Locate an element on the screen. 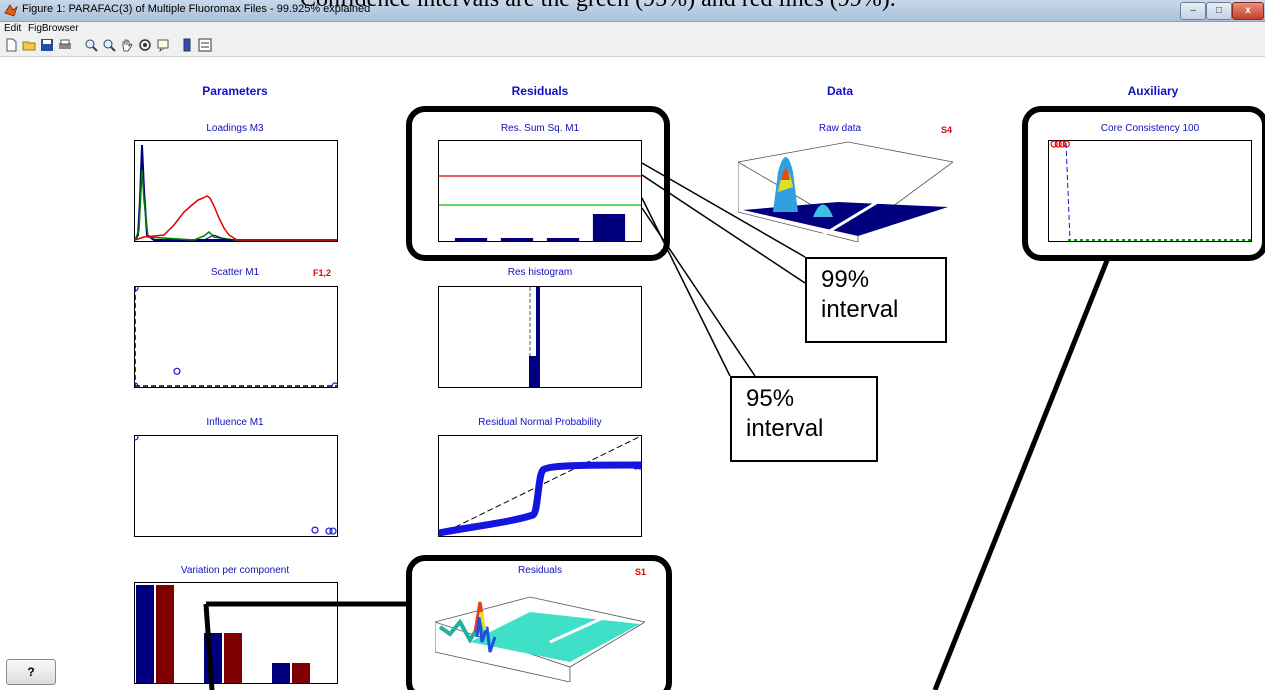  zoom-out-icon is located at coordinates (109, 45).